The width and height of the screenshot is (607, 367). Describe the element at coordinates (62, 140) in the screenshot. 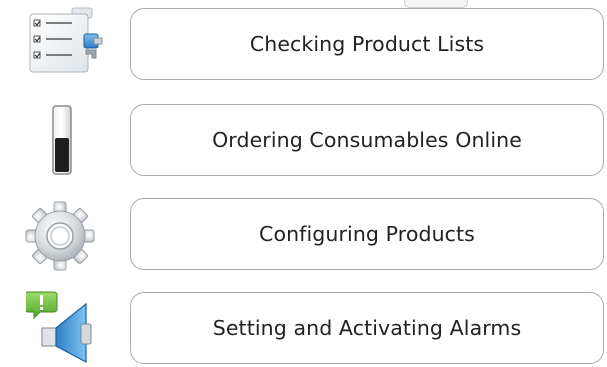

I see `toner-level-icon` at that location.